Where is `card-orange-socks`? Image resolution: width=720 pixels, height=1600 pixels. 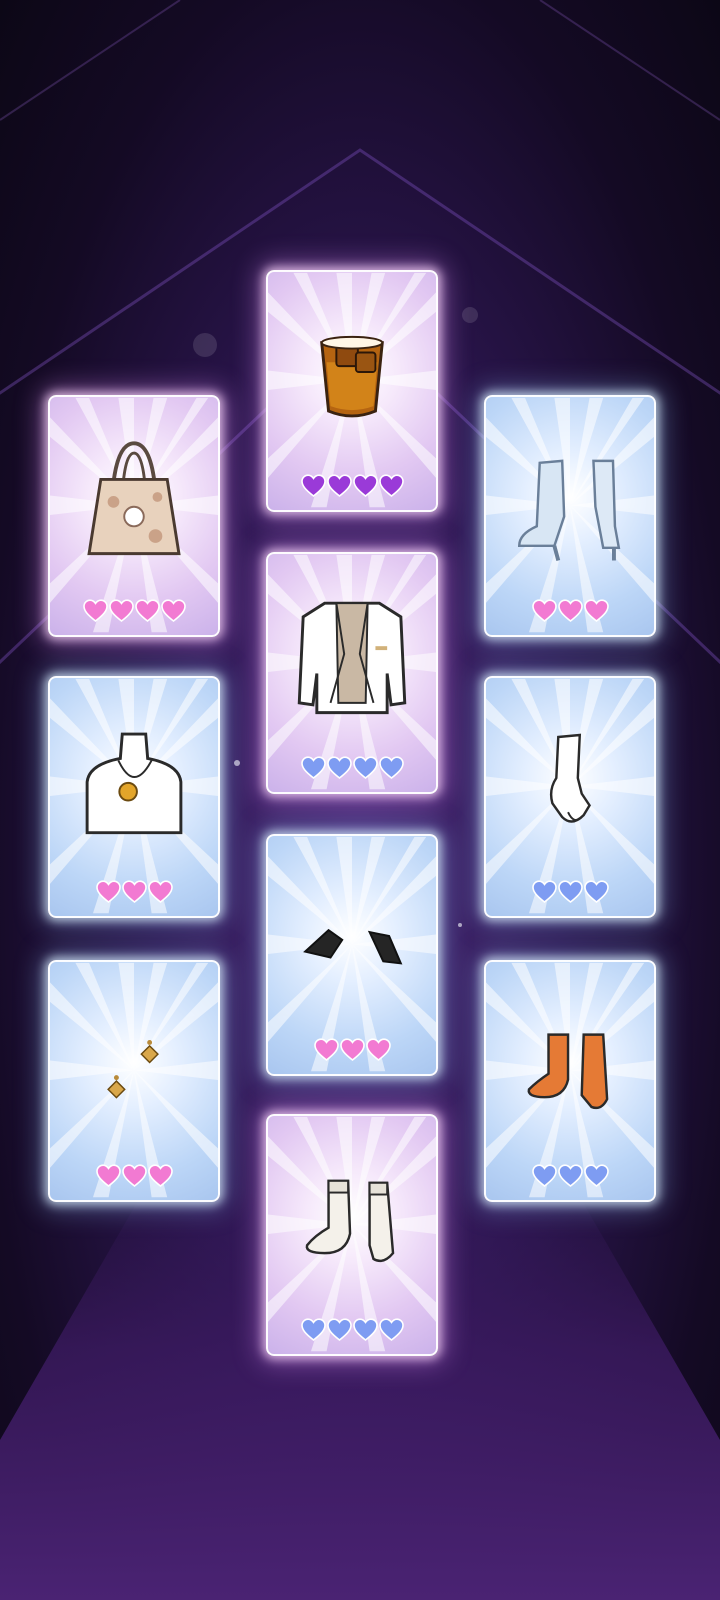
card-orange-socks is located at coordinates (570, 1081).